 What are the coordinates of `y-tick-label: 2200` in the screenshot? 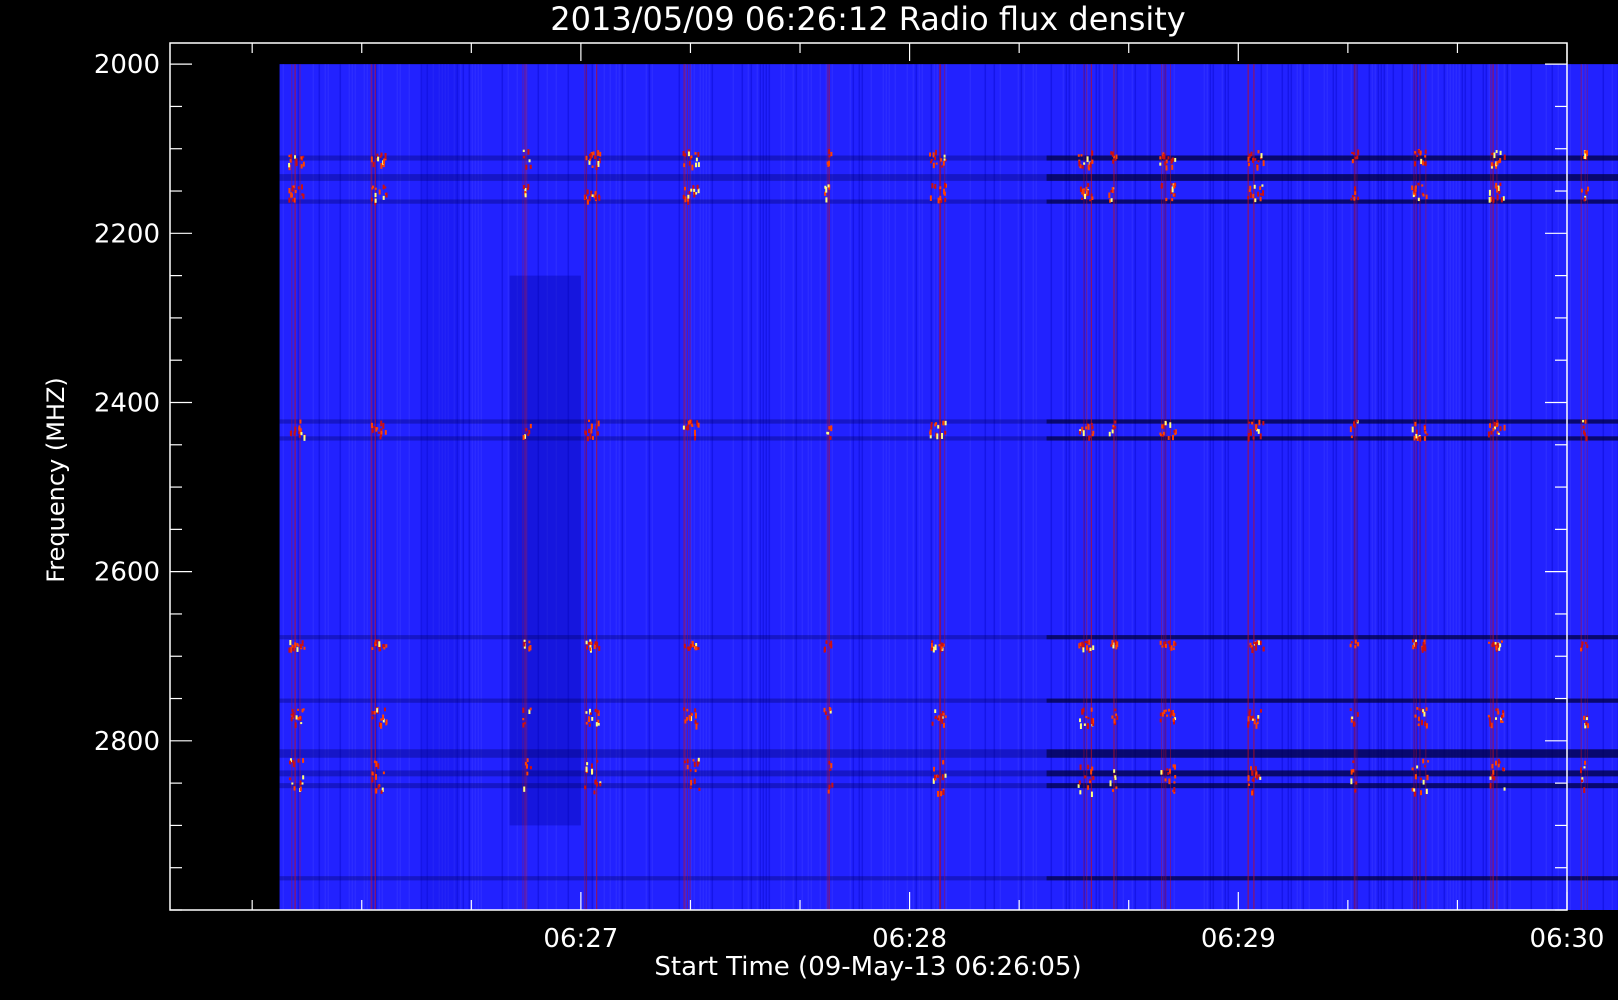 It's located at (127, 234).